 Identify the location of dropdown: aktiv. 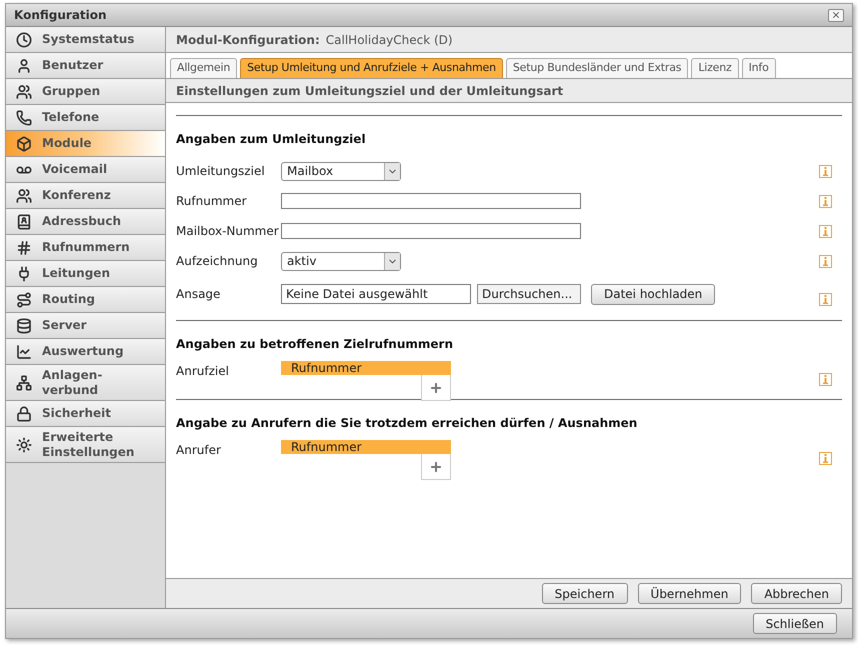
(341, 261).